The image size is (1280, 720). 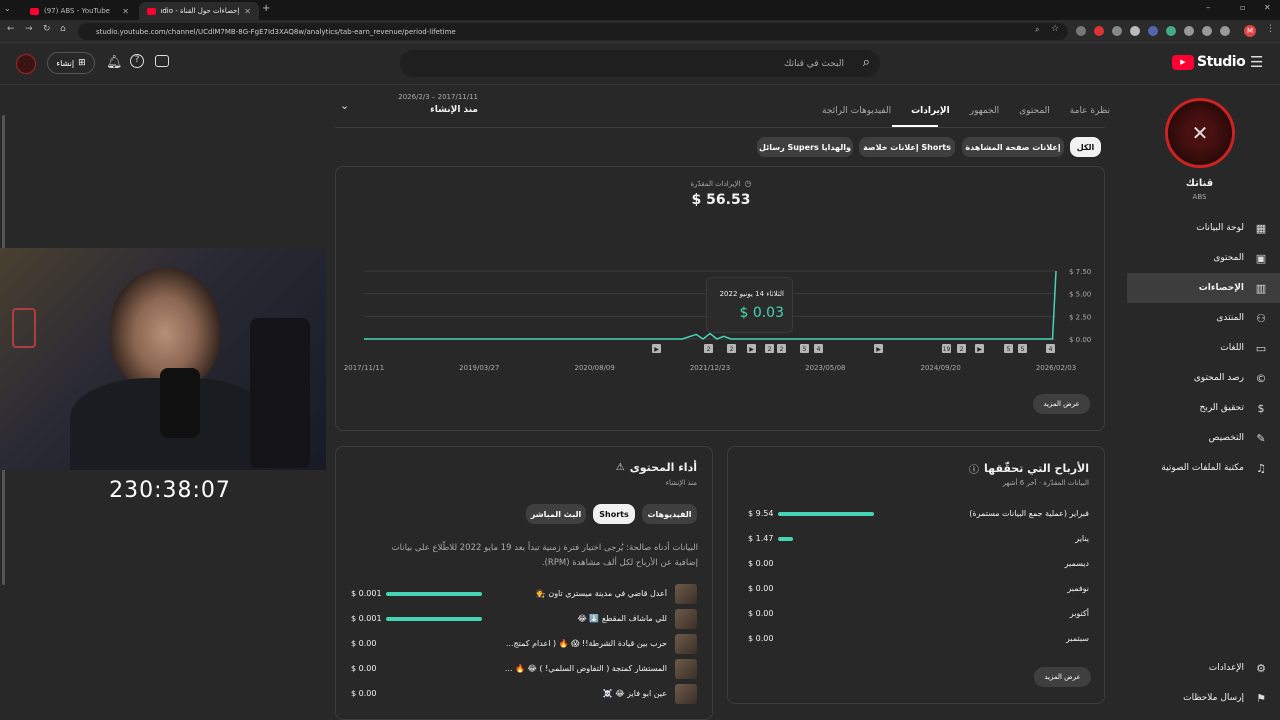 What do you see at coordinates (1203, 378) in the screenshot?
I see `sidebar-item-copyright: رصد المحتوى ©` at bounding box center [1203, 378].